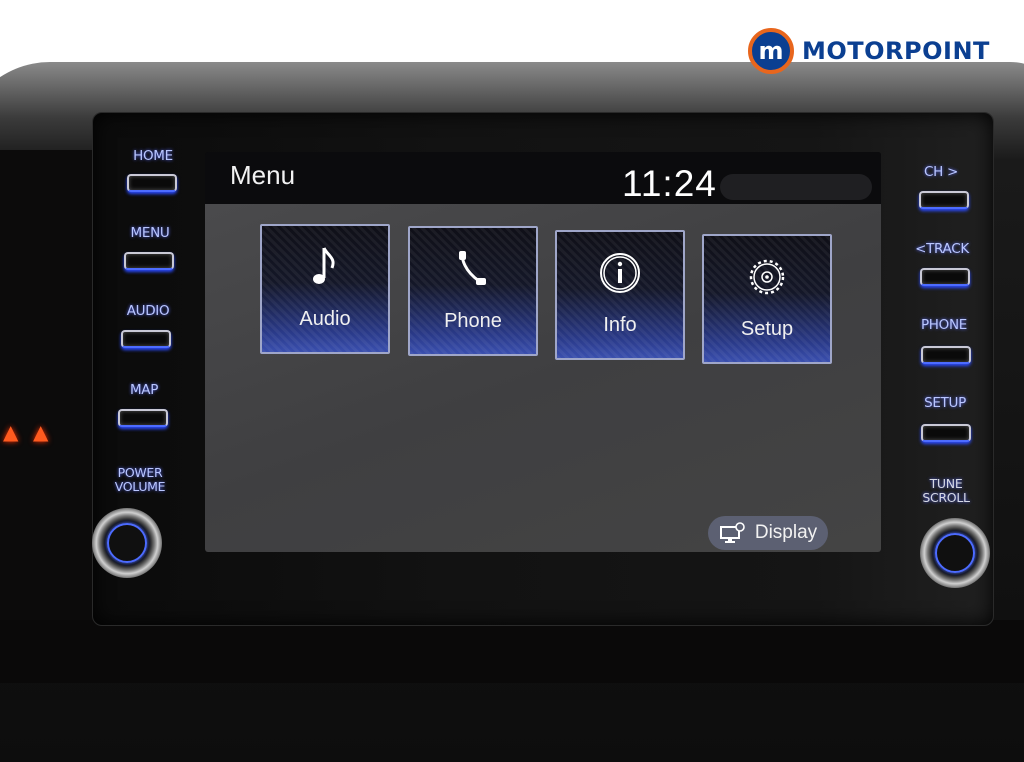 This screenshot has height=762, width=1024. I want to click on screen-header: Menu 11:24, so click(543, 178).